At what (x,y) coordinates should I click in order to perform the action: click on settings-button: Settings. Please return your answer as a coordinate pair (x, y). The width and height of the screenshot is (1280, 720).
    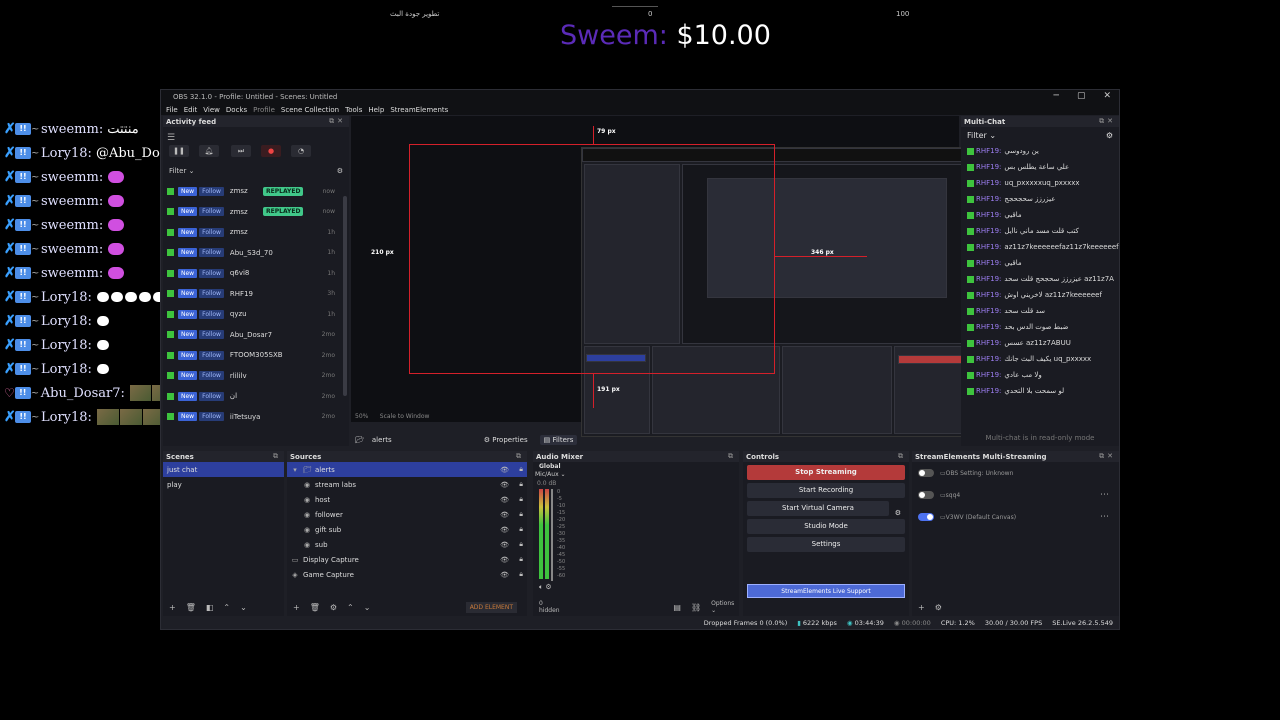
    Looking at the image, I should click on (826, 544).